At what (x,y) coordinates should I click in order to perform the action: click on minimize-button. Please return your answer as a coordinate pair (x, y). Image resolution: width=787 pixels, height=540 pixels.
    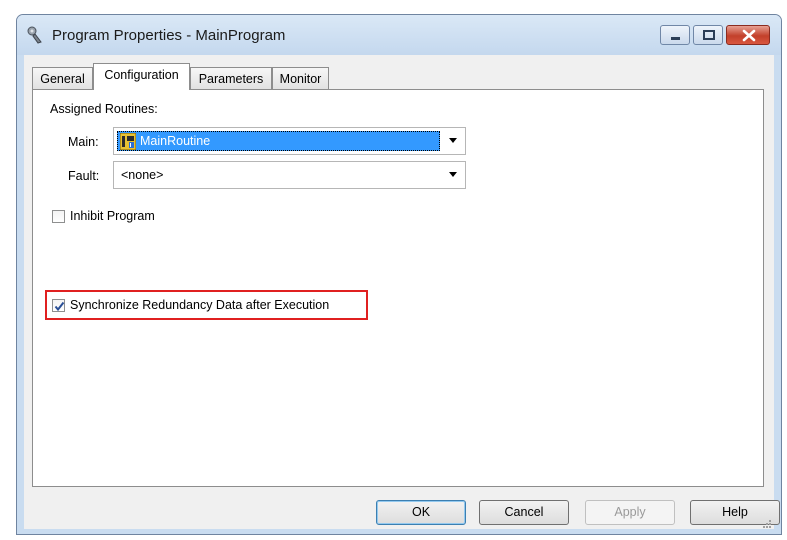
    Looking at the image, I should click on (675, 35).